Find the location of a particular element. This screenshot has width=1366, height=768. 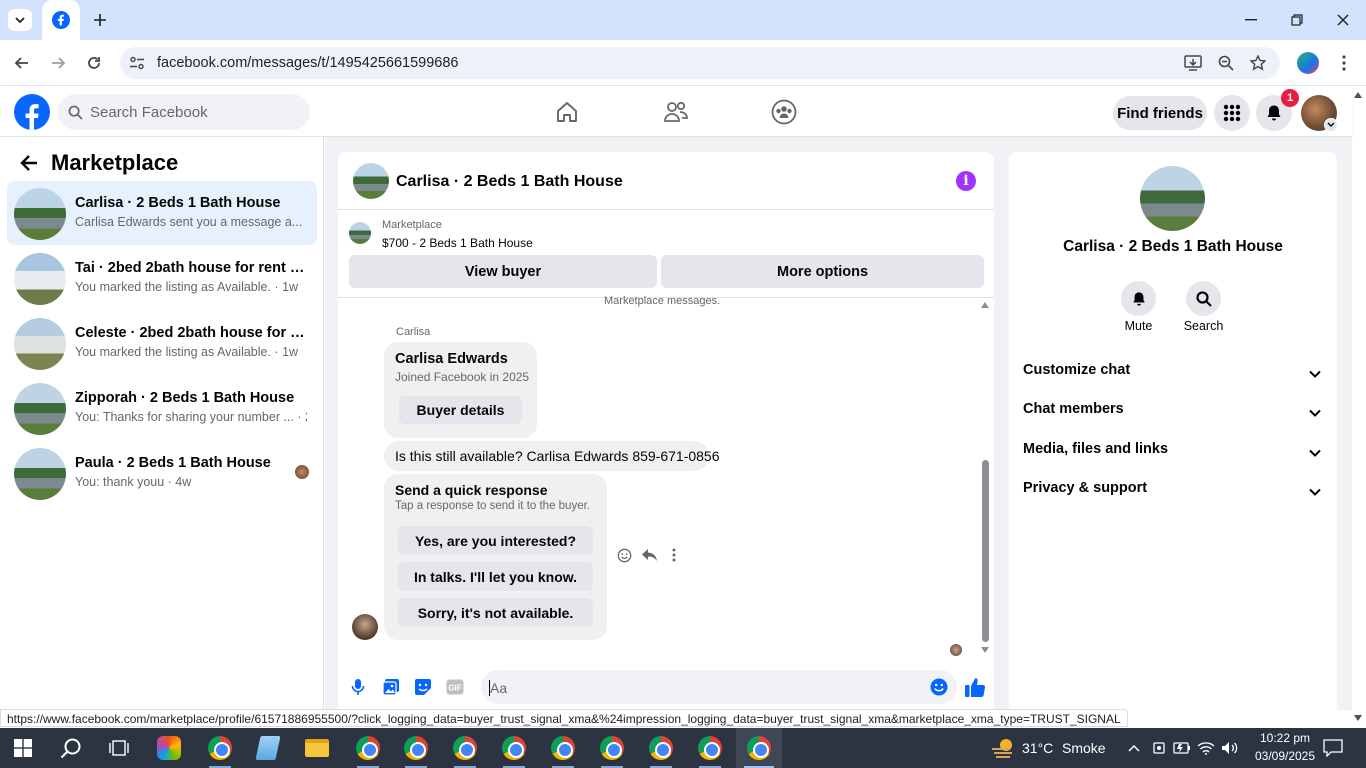

more-options-button: More options is located at coordinates (822, 271).